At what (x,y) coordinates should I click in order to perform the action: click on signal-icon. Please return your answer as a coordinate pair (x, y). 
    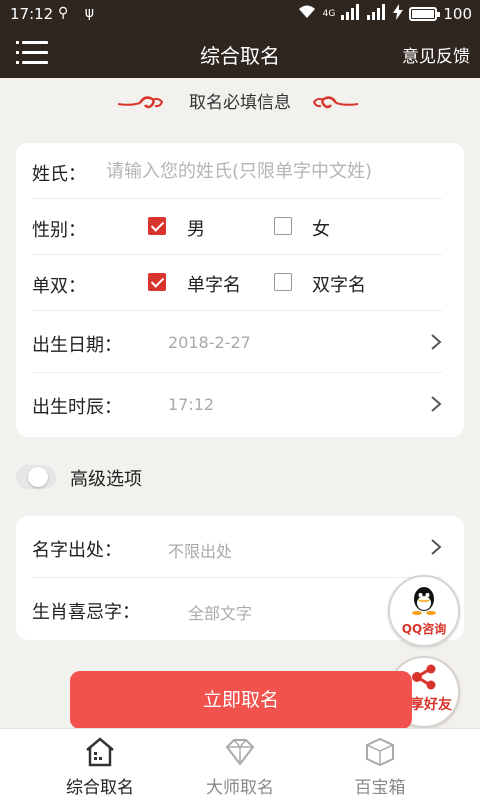
    Looking at the image, I should click on (351, 14).